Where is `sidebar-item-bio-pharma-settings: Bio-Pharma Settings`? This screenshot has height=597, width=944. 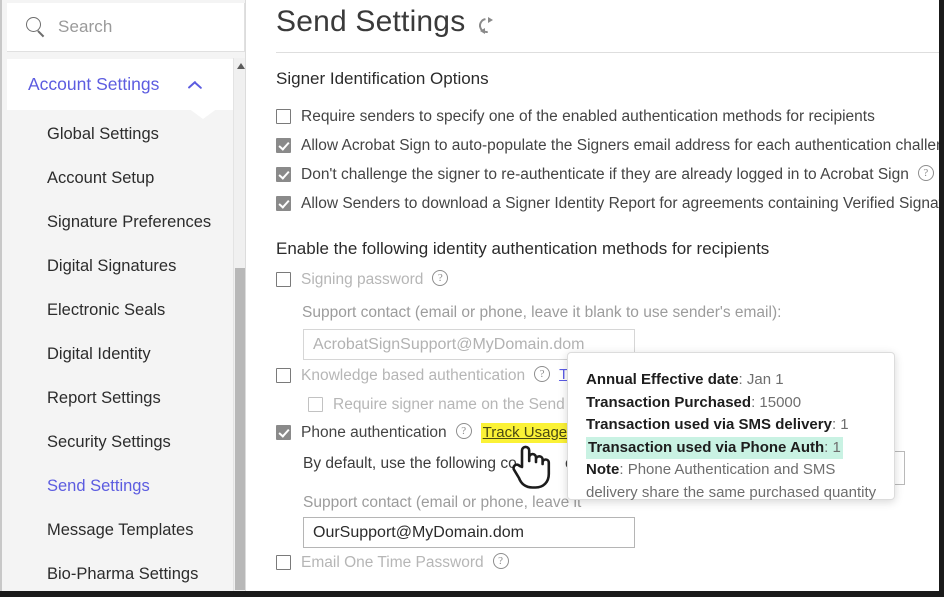 sidebar-item-bio-pharma-settings: Bio-Pharma Settings is located at coordinates (120, 574).